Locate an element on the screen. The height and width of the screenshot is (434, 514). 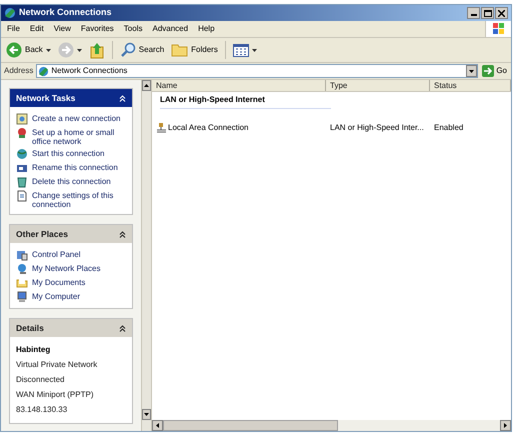
detail-text: Virtual Private Network is located at coordinates (57, 365).